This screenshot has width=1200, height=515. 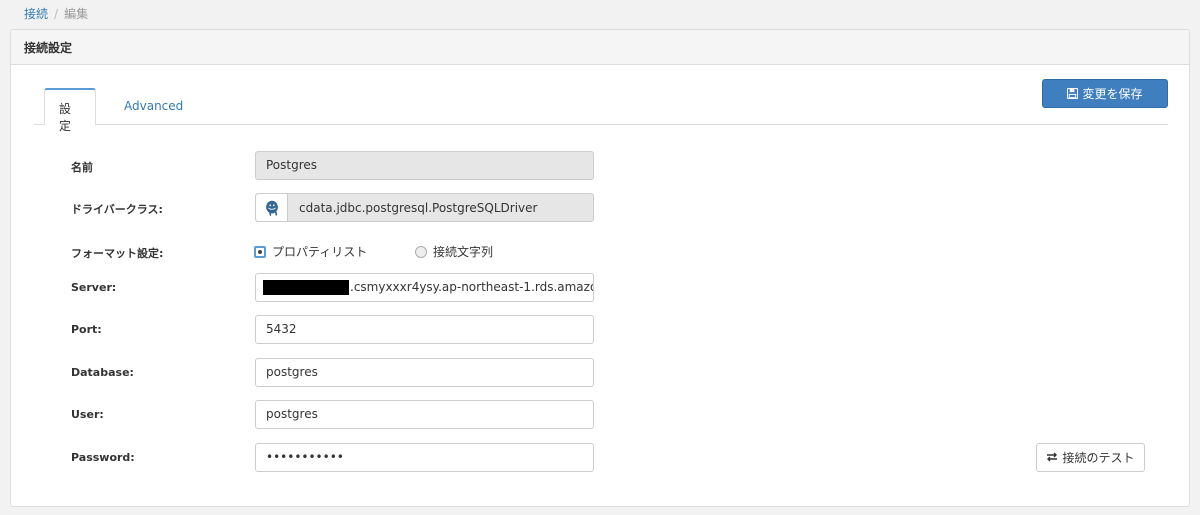 I want to click on driver-label: ドライバークラス:, so click(x=117, y=209).